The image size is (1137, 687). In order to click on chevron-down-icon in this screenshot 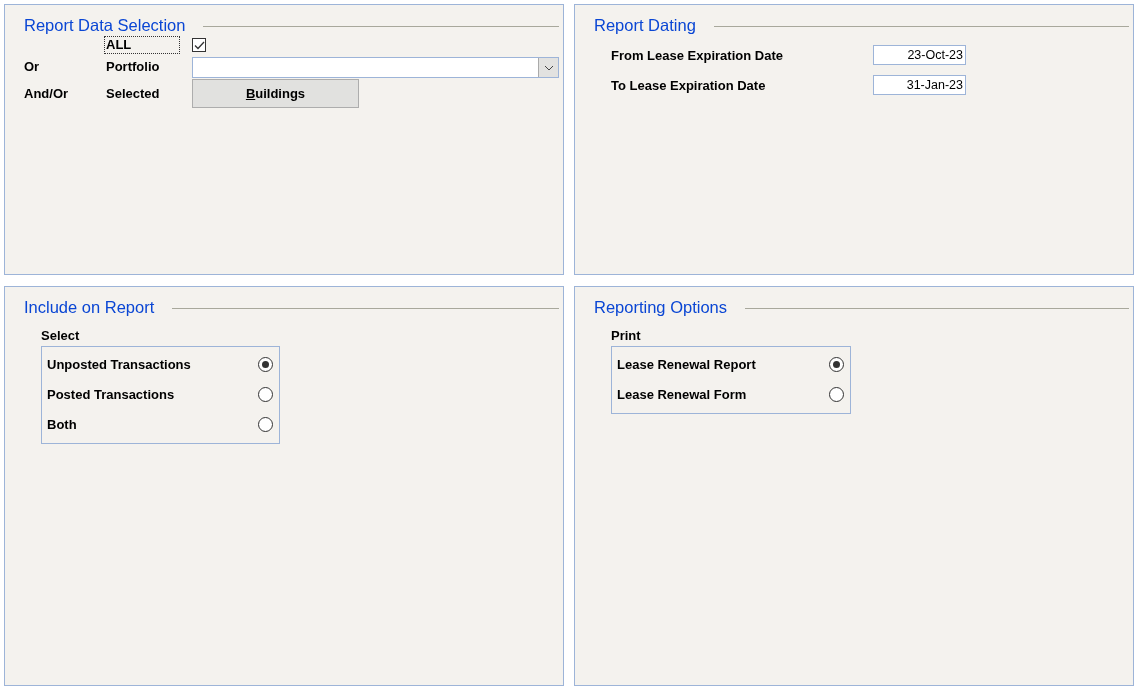, I will do `click(548, 67)`.